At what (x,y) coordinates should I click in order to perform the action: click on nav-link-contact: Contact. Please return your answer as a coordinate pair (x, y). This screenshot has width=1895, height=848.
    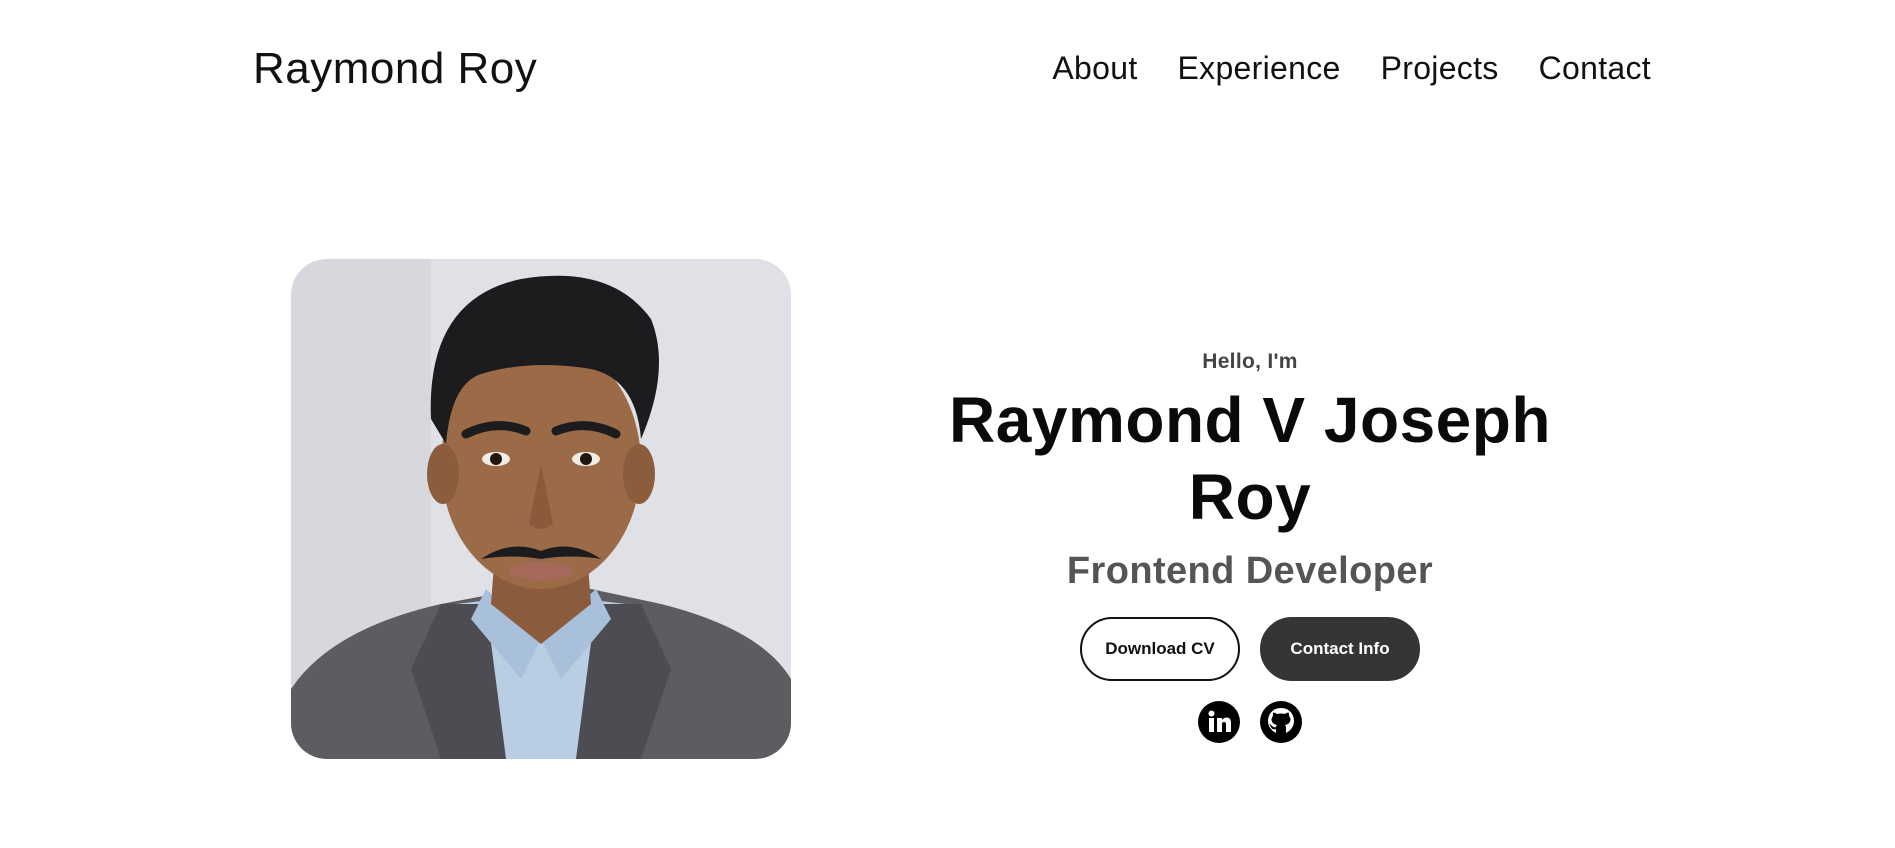
    Looking at the image, I should click on (1595, 68).